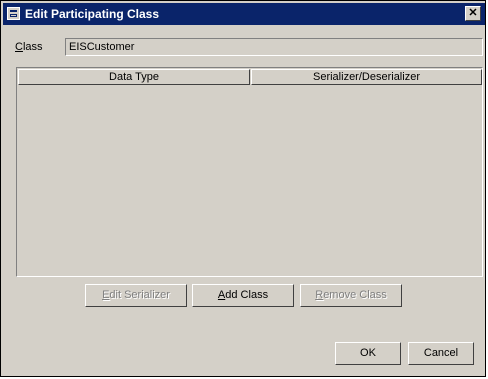  What do you see at coordinates (368, 353) in the screenshot?
I see `ok-button: OK` at bounding box center [368, 353].